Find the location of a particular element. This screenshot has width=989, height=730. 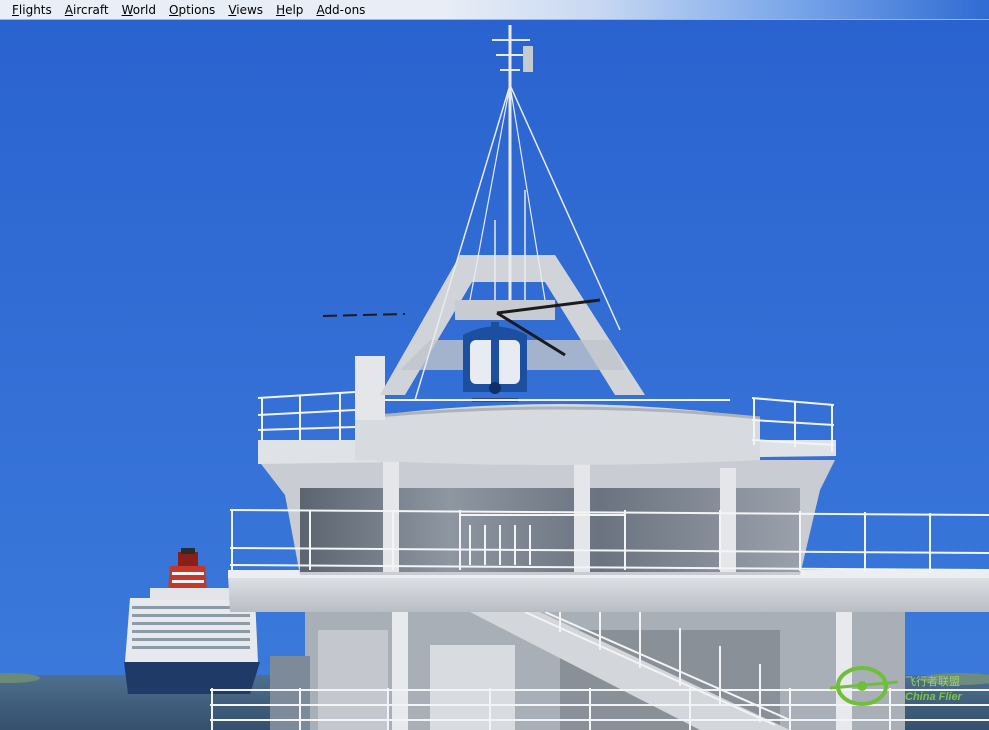

menu-help: Help is located at coordinates (290, 10).